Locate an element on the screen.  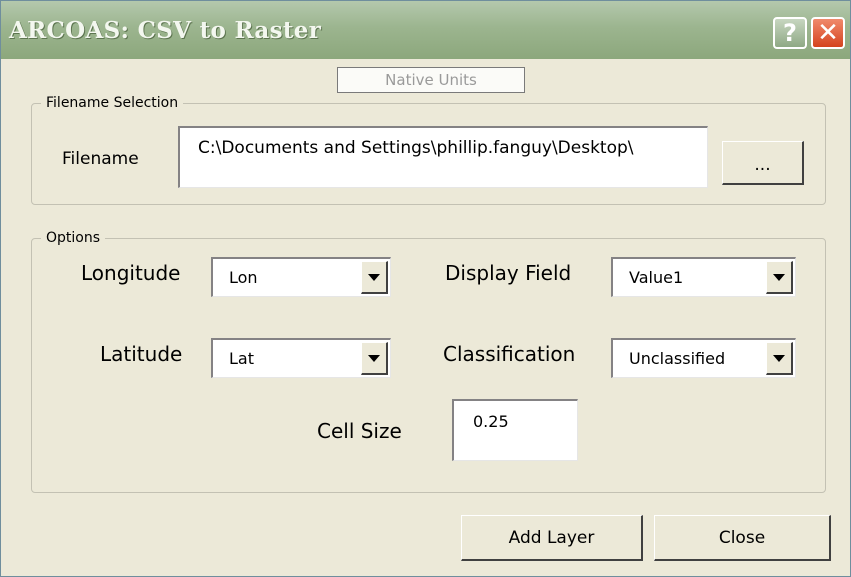
latitude-select: Lat is located at coordinates (301, 358).